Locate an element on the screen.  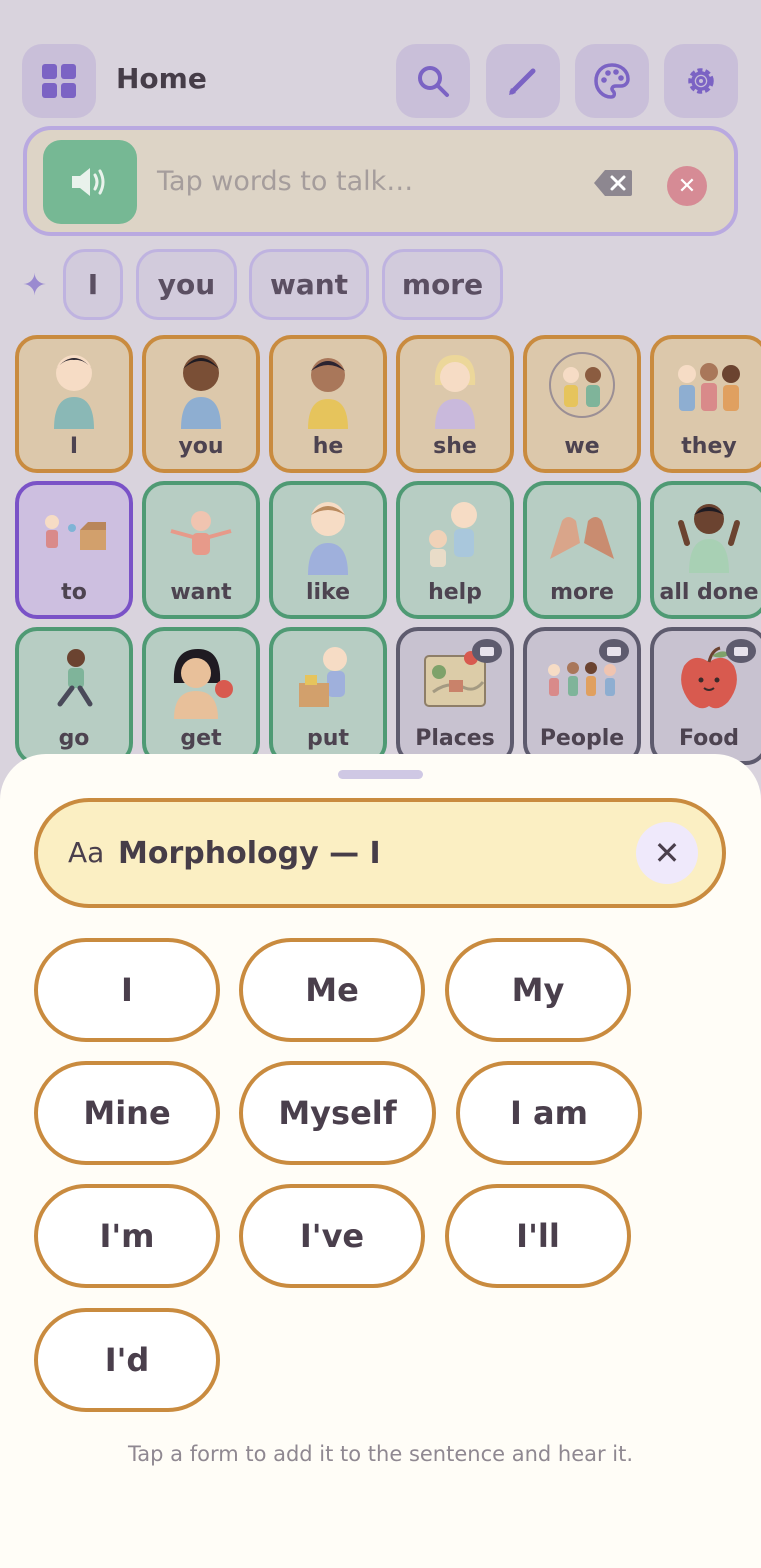
backspace-icon is located at coordinates (613, 183).